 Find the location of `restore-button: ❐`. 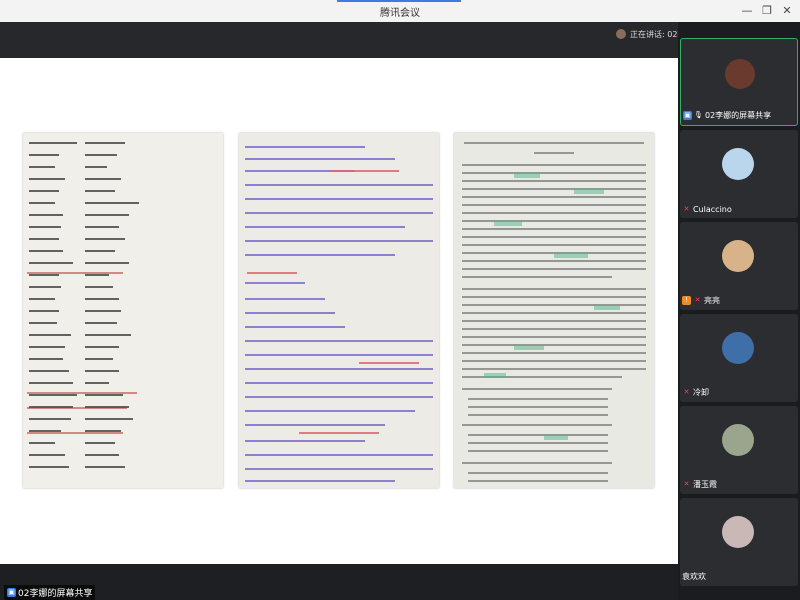

restore-button: ❐ is located at coordinates (767, 11).